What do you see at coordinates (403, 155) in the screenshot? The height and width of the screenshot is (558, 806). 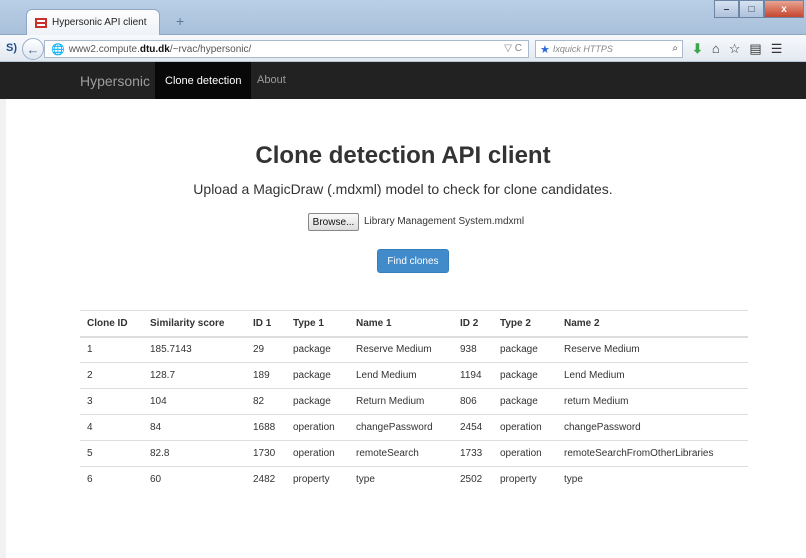 I see `page-title: Clone detection API client` at bounding box center [403, 155].